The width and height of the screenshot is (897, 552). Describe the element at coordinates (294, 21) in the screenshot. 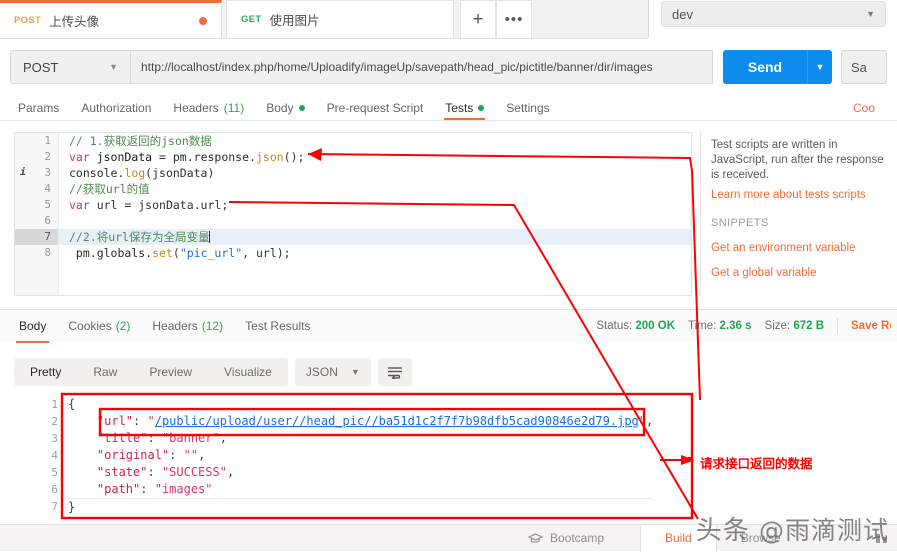

I see `tab-title: 使用图片` at that location.